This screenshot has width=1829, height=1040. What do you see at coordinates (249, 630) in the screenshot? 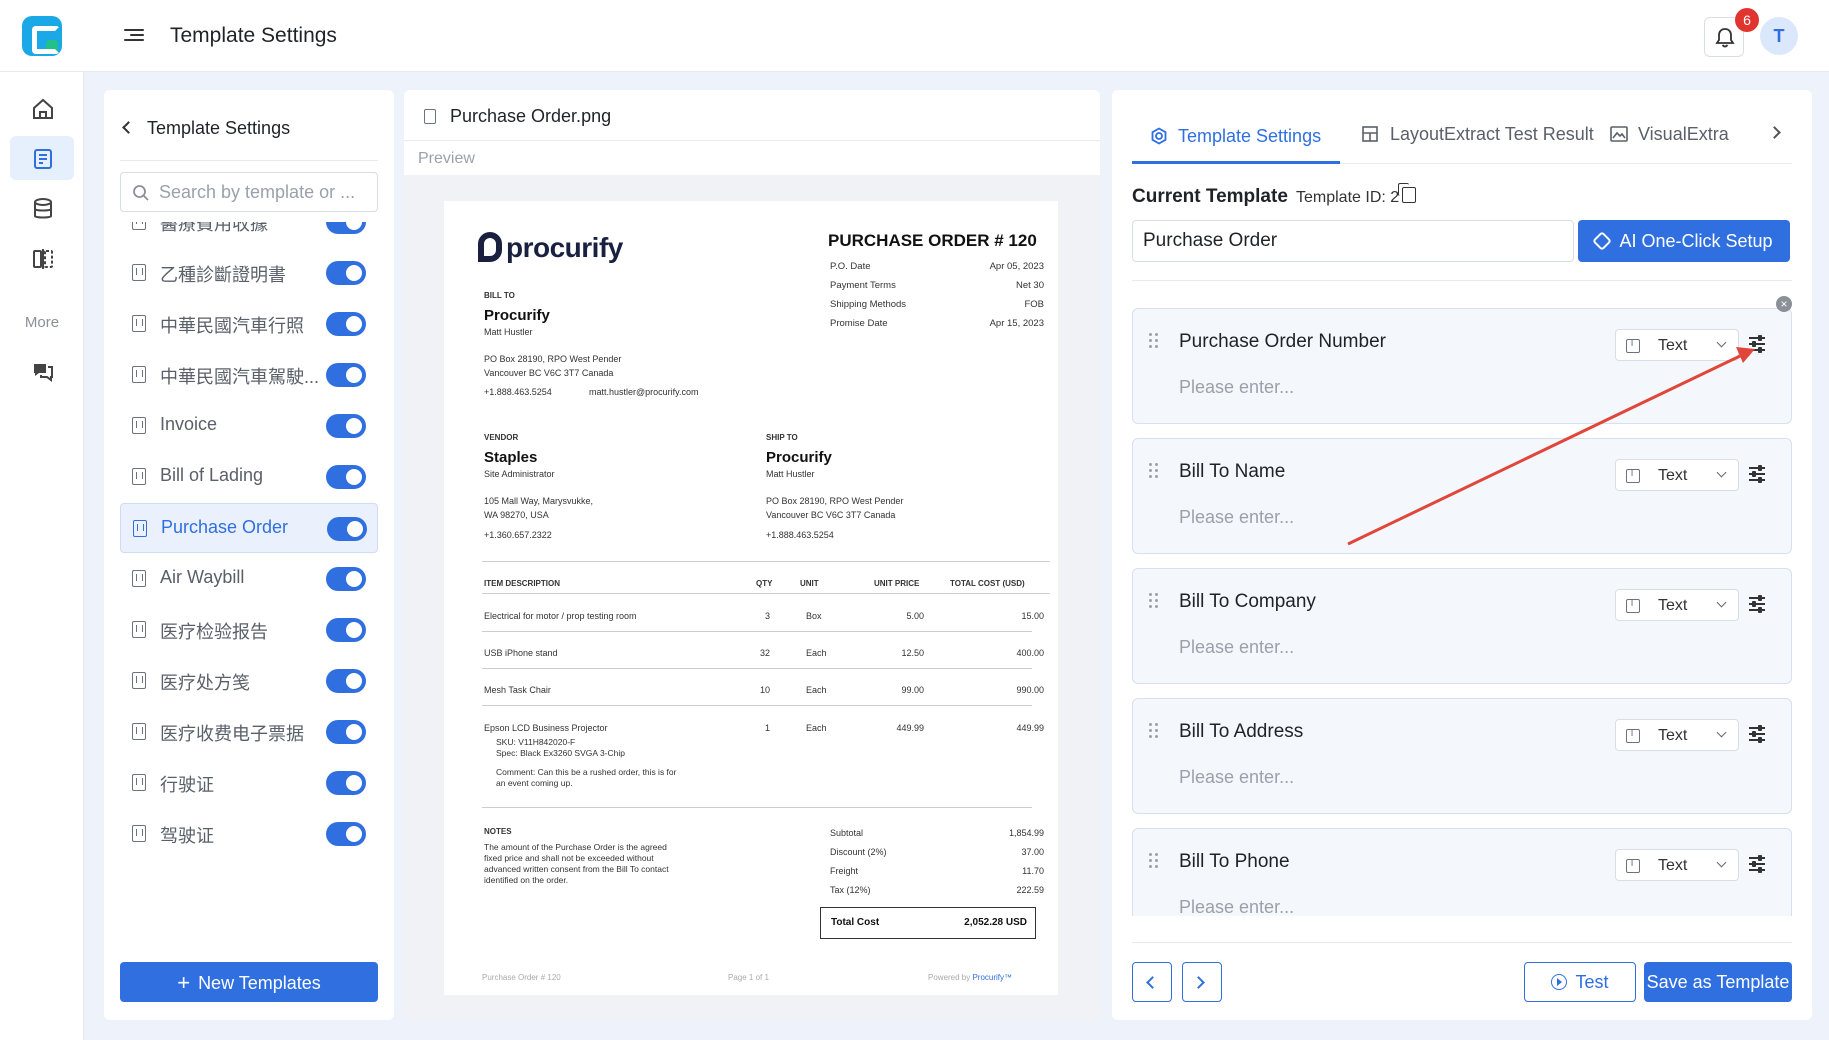
I see `template-item: 医疗检验报告` at bounding box center [249, 630].